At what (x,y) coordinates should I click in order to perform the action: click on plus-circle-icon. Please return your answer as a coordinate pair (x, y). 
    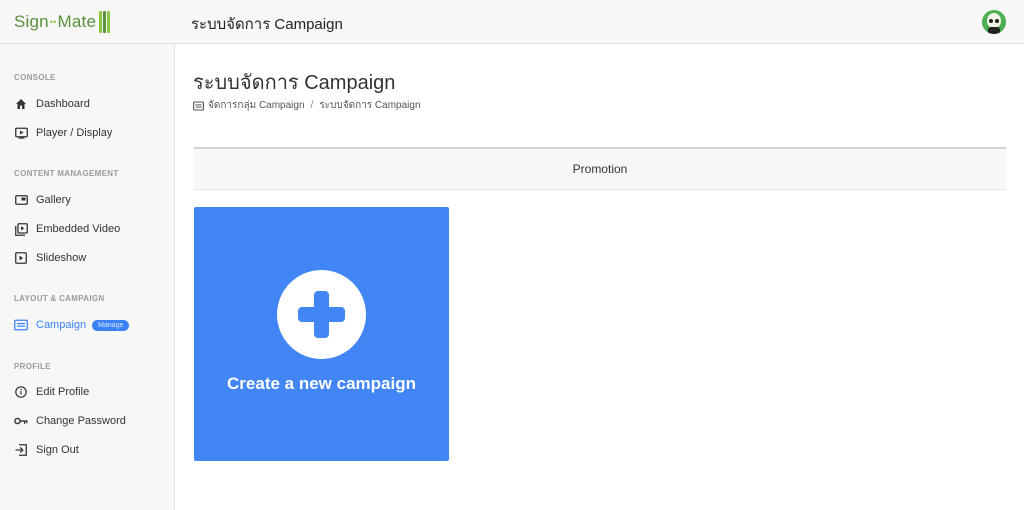
    Looking at the image, I should click on (321, 314).